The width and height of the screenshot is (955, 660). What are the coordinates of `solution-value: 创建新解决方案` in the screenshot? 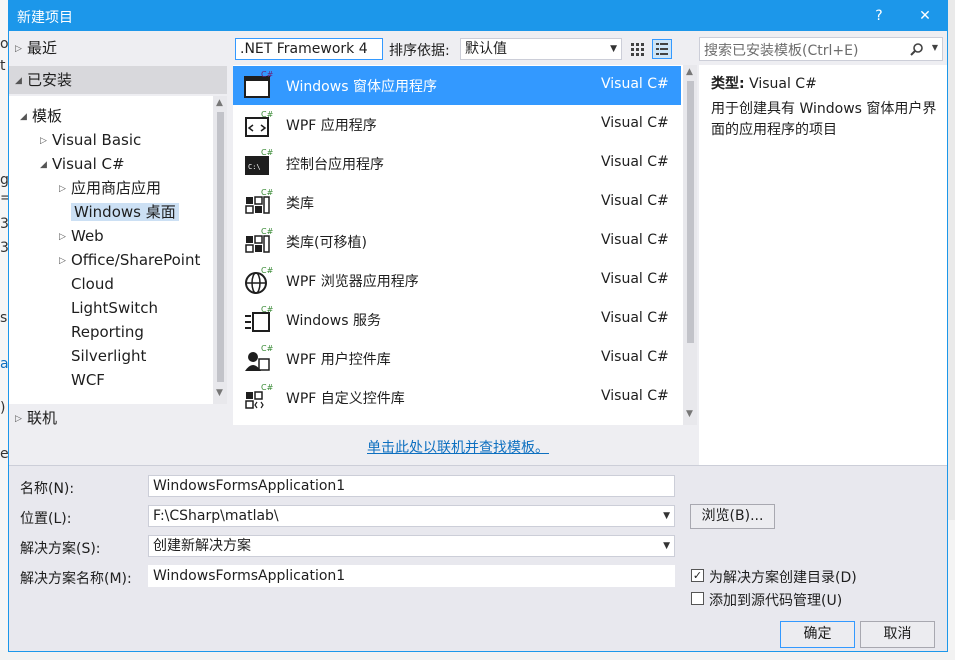 It's located at (202, 546).